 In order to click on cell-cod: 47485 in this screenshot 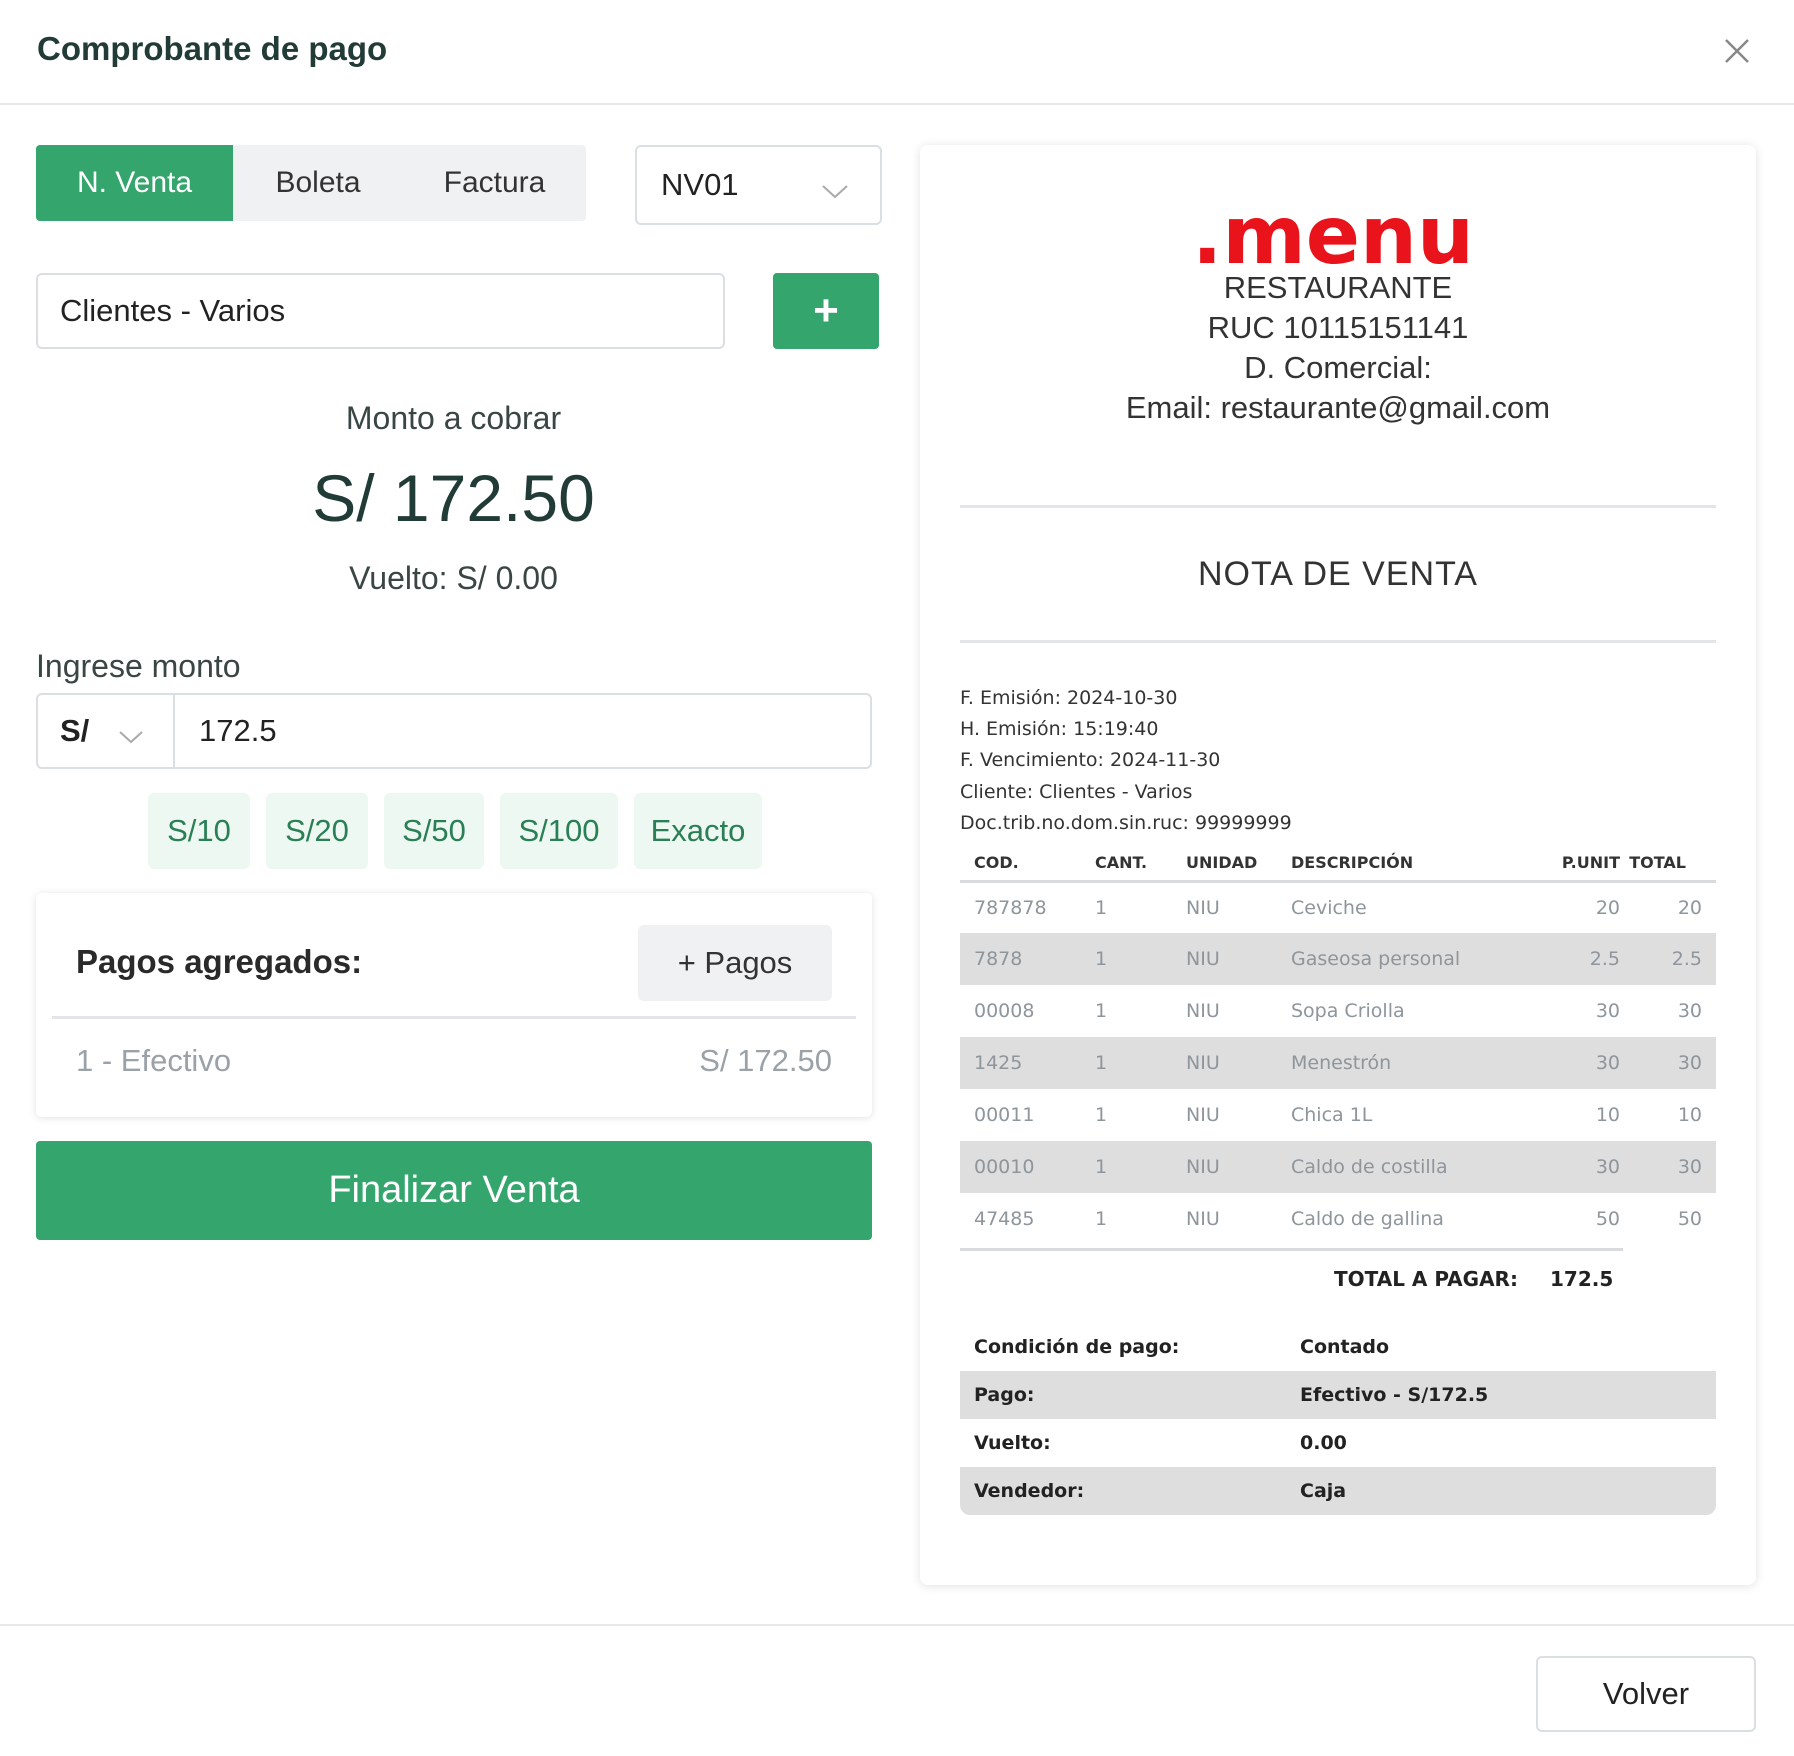, I will do `click(1004, 1219)`.